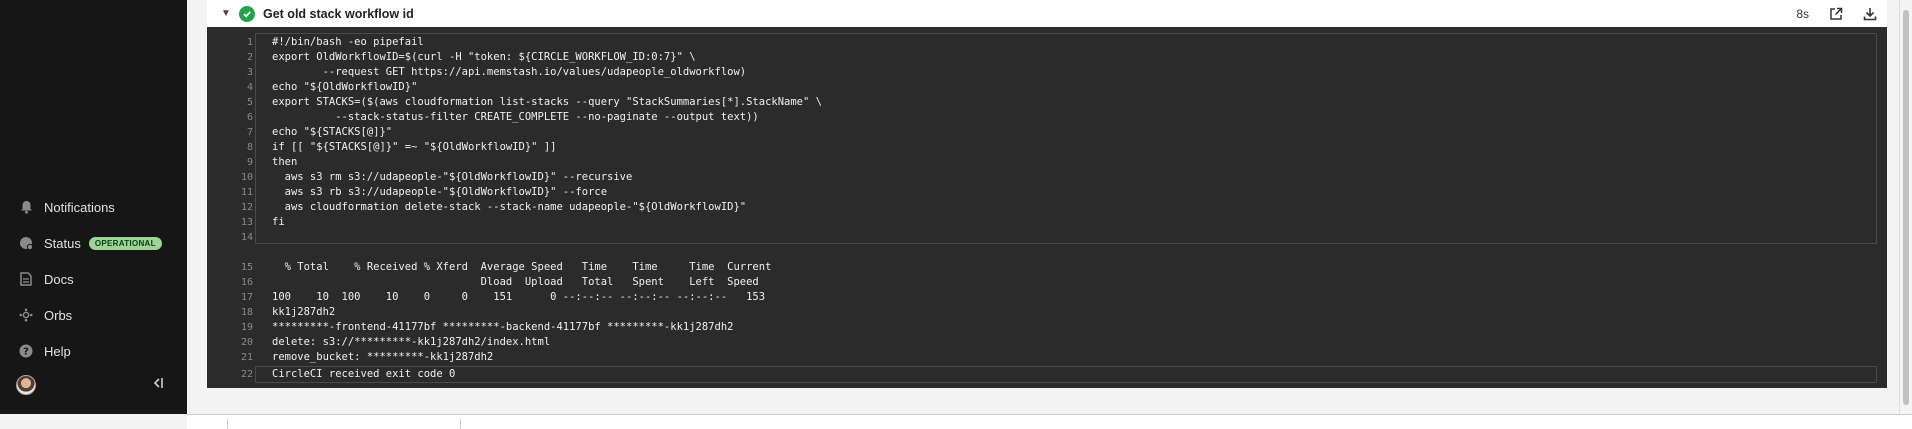 Image resolution: width=1912 pixels, height=429 pixels. Describe the element at coordinates (247, 13) in the screenshot. I see `success-check-icon` at that location.